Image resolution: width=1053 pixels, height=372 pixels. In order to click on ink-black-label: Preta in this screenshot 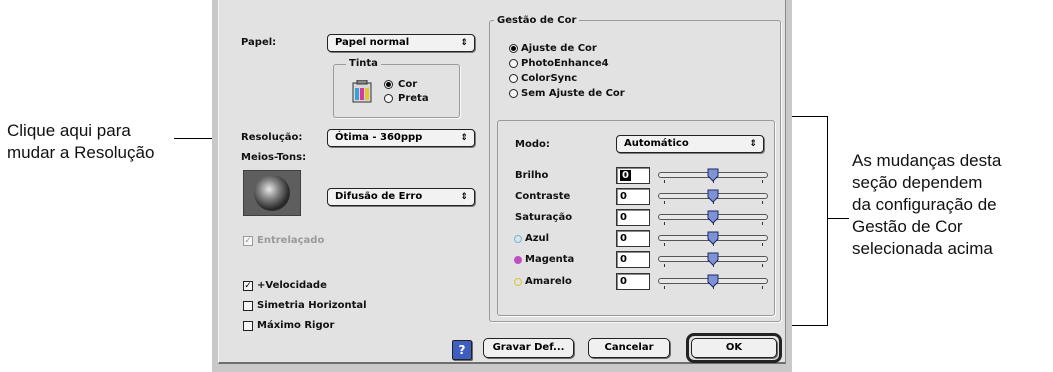, I will do `click(413, 98)`.